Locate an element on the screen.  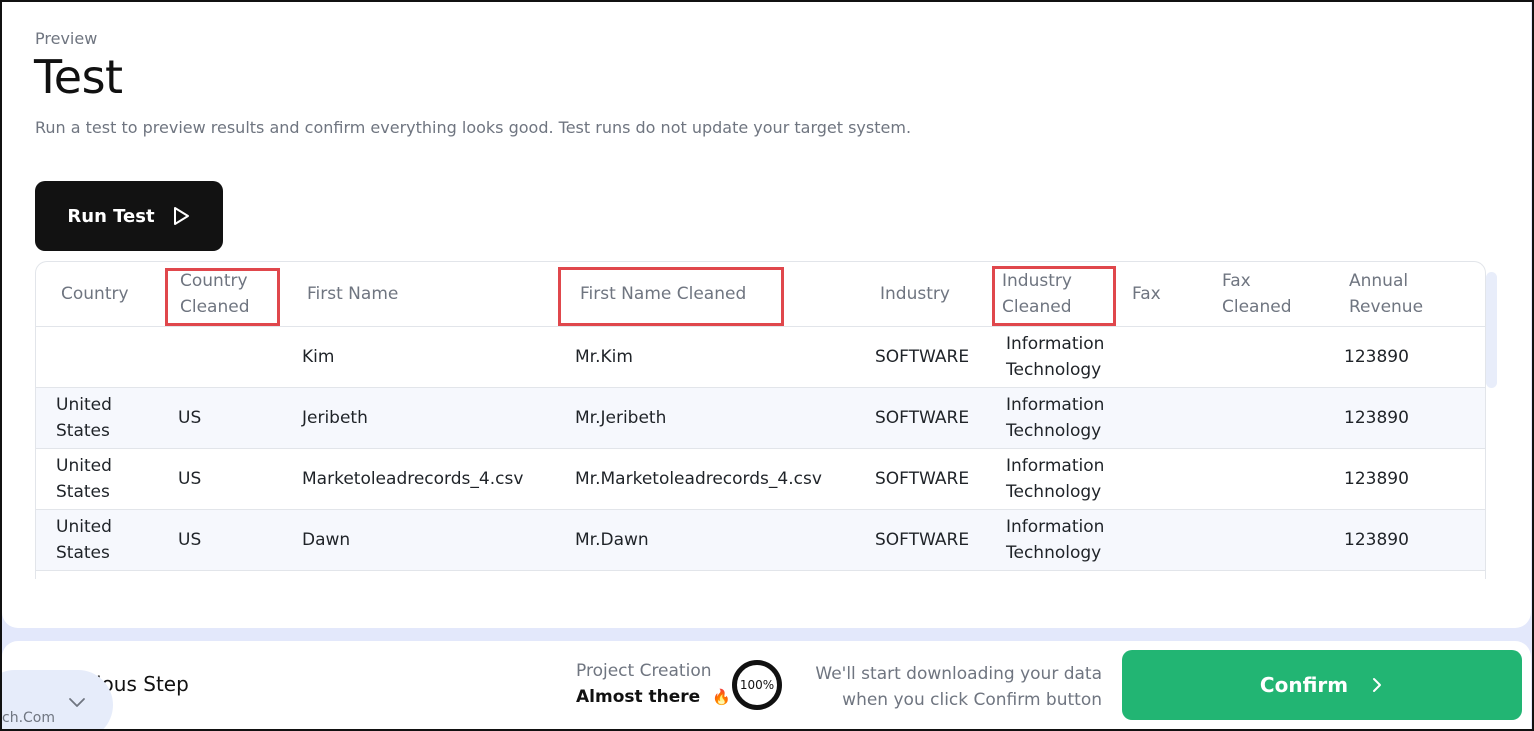
col-header-fax-cleaned: Fax Cleaned is located at coordinates (1267, 294).